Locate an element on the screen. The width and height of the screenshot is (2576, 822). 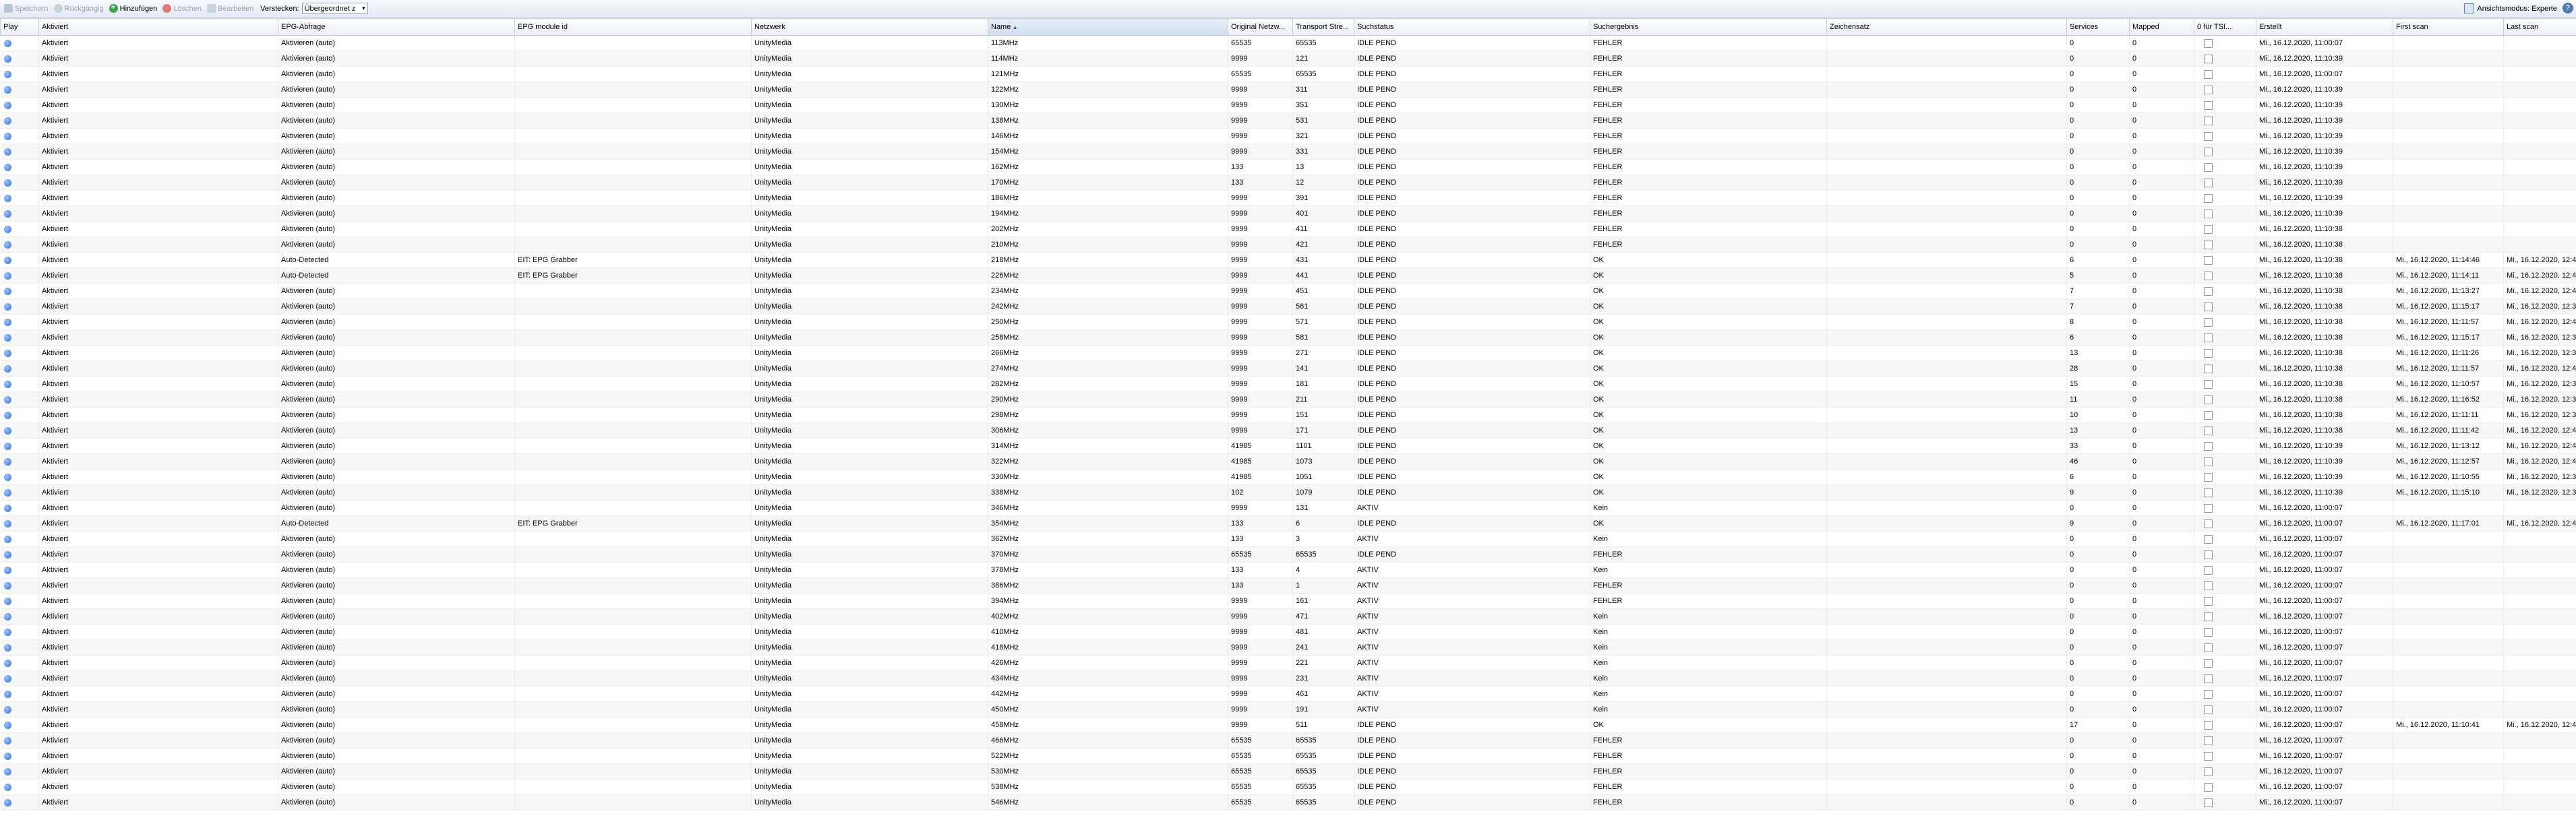
delete-button: Löschen is located at coordinates (182, 8).